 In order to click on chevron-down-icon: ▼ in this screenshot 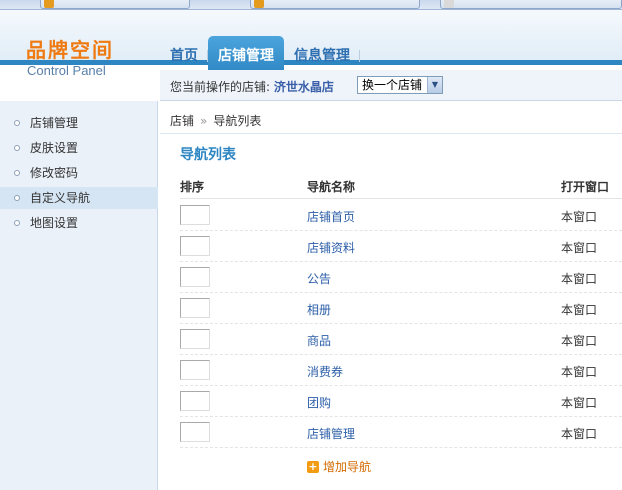, I will do `click(434, 85)`.